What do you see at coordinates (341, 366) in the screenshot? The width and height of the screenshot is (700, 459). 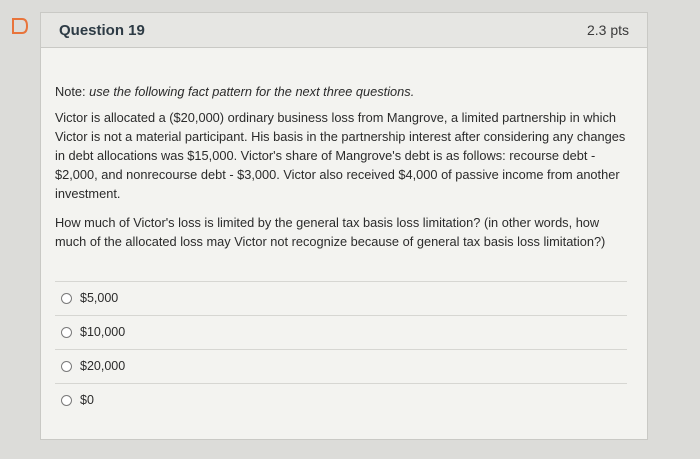 I see `answer-option: $20,000` at bounding box center [341, 366].